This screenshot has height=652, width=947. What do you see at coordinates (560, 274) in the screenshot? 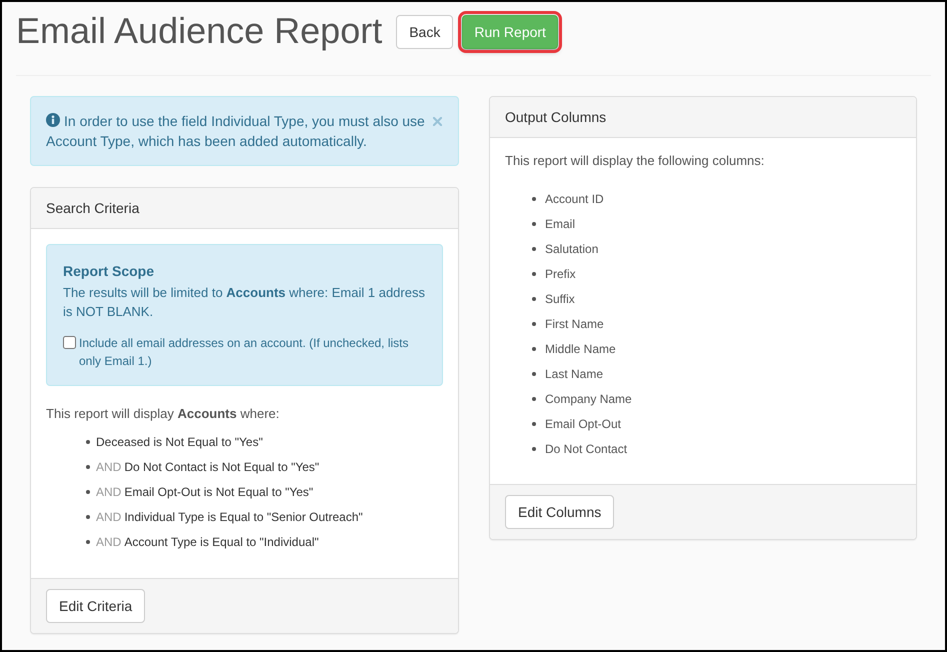
I see `column-name: Prefix` at bounding box center [560, 274].